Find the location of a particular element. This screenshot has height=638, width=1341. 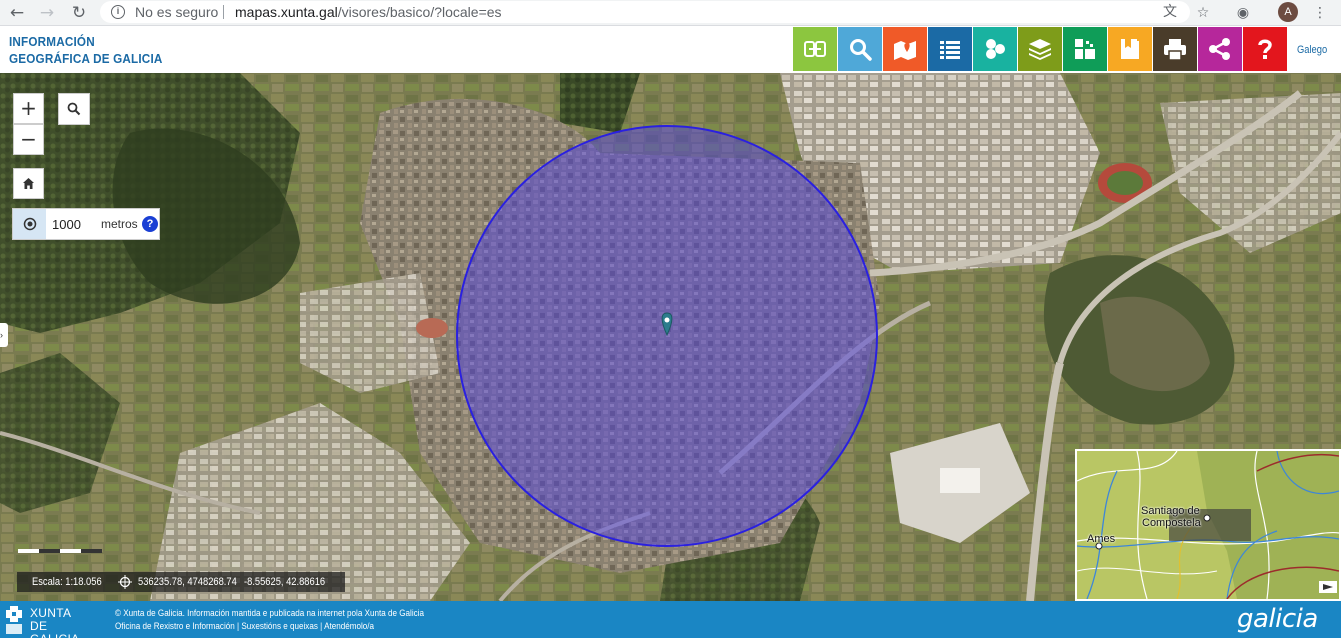

scale-label: Escala: 1:18.056 is located at coordinates (67, 582).